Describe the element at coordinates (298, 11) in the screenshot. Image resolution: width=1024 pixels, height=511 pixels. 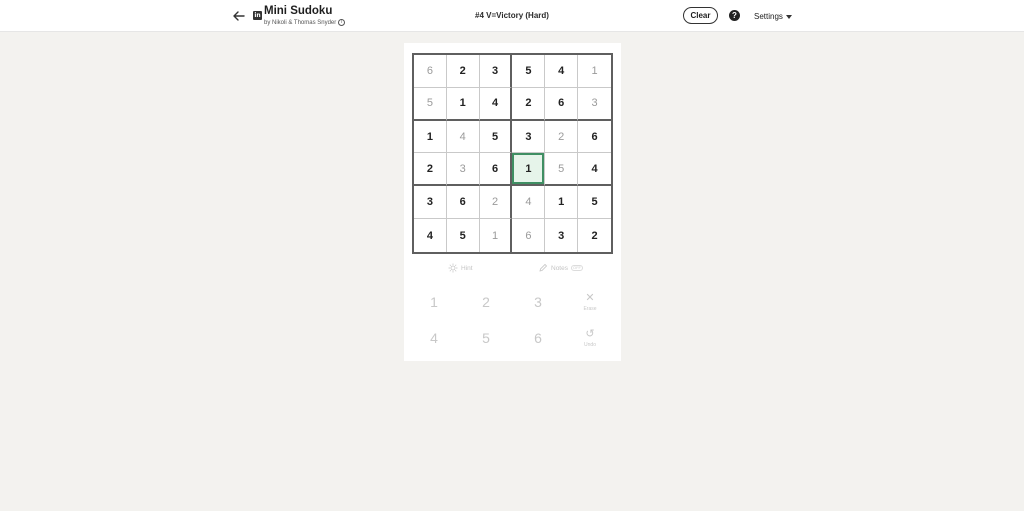
I see `game-title: Mini Sudoku` at that location.